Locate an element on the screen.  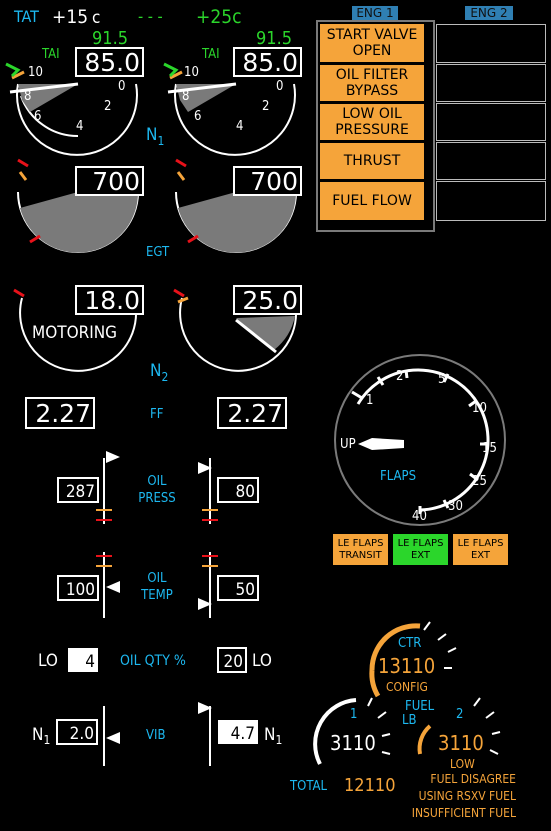
le-flaps-transit-light: LE FLAPS TRANSIT is located at coordinates (360, 549).